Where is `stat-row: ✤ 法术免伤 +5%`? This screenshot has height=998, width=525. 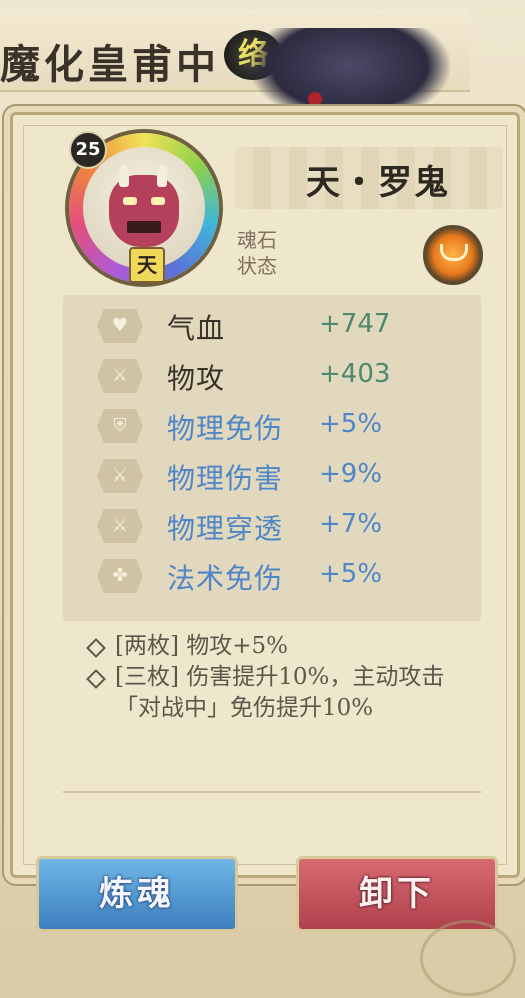
stat-row: ✤ 法术免伤 +5% is located at coordinates (287, 578).